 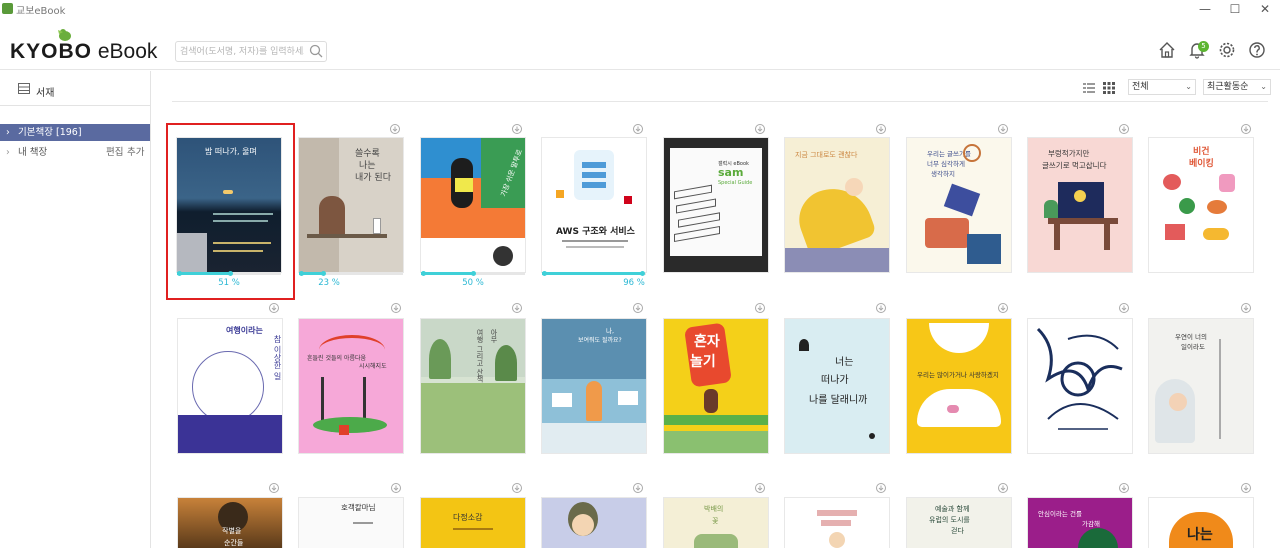 I want to click on book-title: 보여줘도 될까요?, so click(x=600, y=340).